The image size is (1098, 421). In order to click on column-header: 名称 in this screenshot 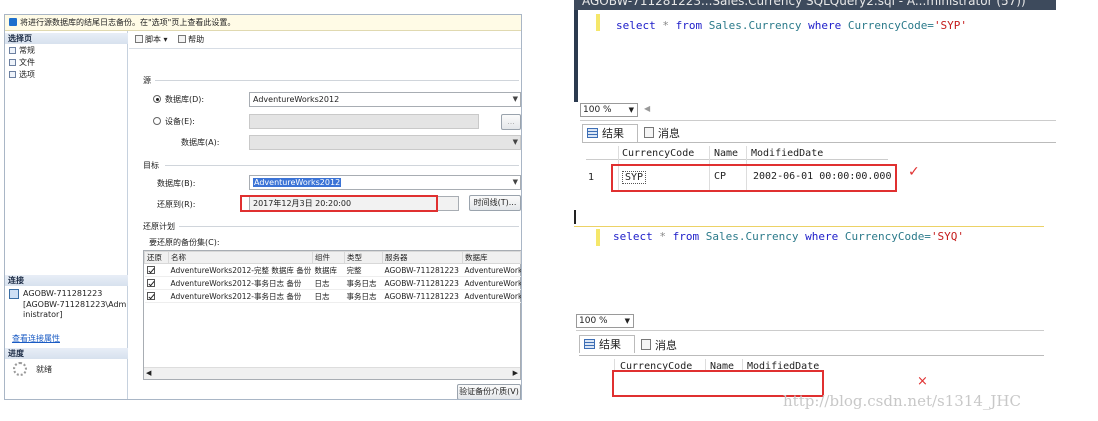, I will do `click(240, 257)`.